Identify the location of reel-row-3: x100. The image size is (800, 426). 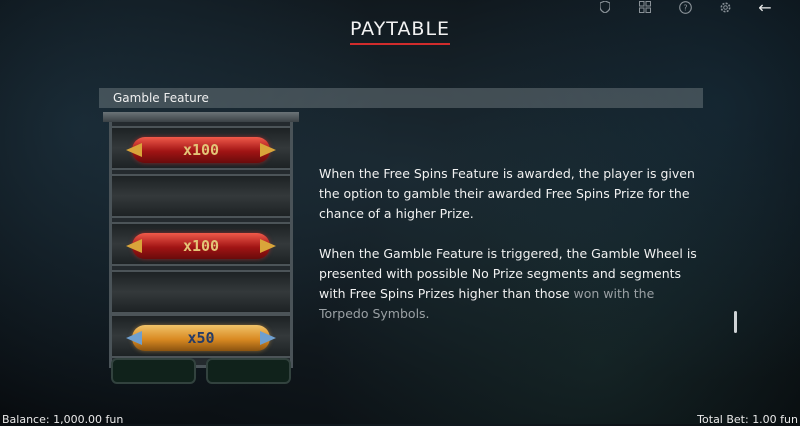
(201, 244).